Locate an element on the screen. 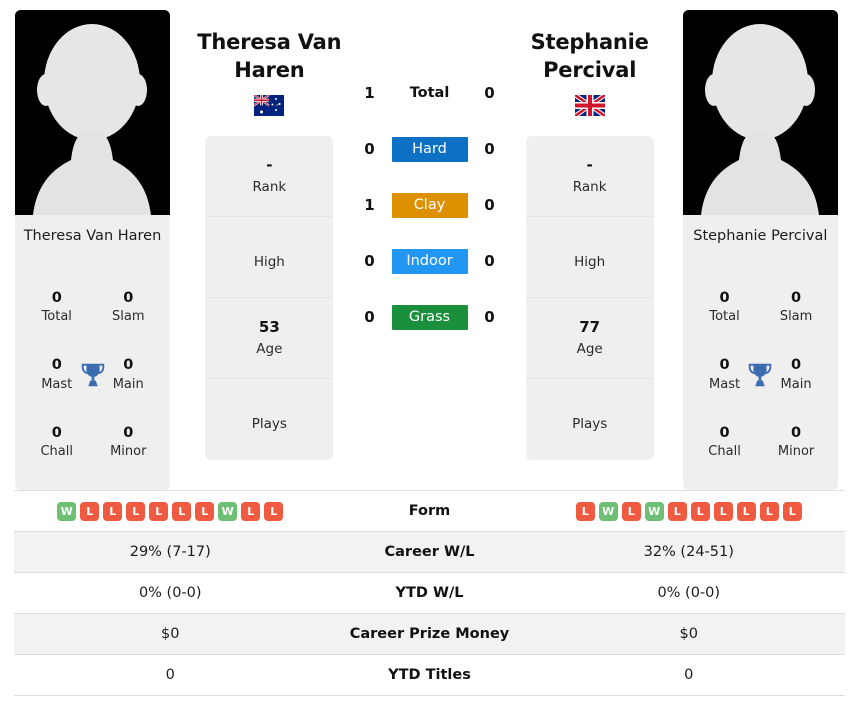 This screenshot has height=705, width=859. h2h-row-indoor: 0 Indoor 0 is located at coordinates (430, 261).